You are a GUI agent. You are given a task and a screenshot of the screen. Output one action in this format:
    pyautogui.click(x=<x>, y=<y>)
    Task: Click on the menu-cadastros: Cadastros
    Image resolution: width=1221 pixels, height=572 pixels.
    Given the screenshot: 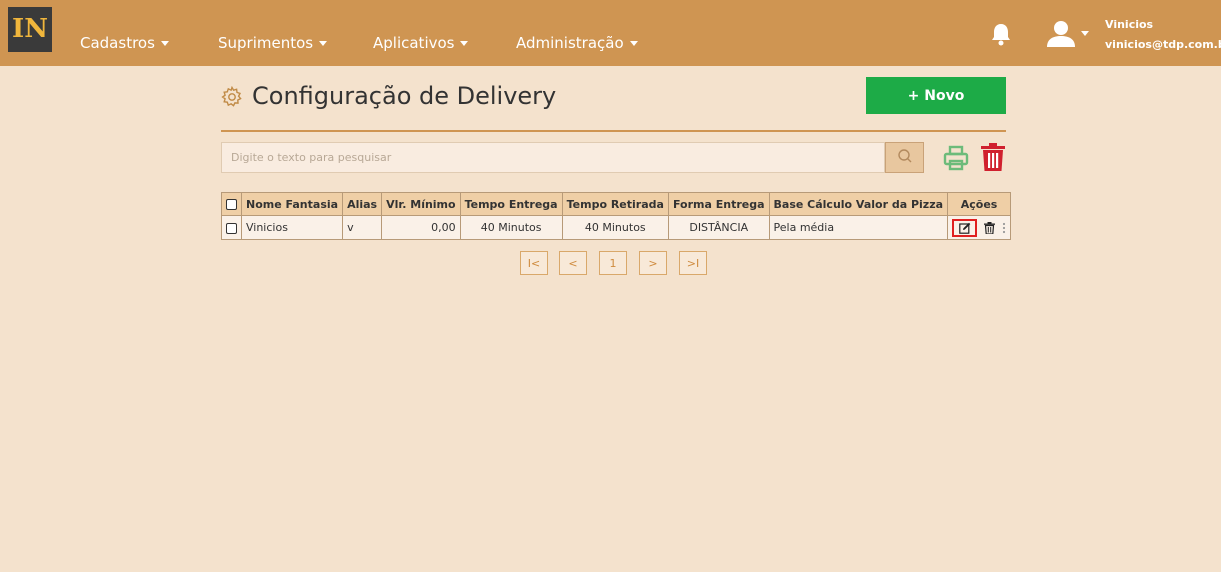 What is the action you would take?
    pyautogui.click(x=124, y=43)
    